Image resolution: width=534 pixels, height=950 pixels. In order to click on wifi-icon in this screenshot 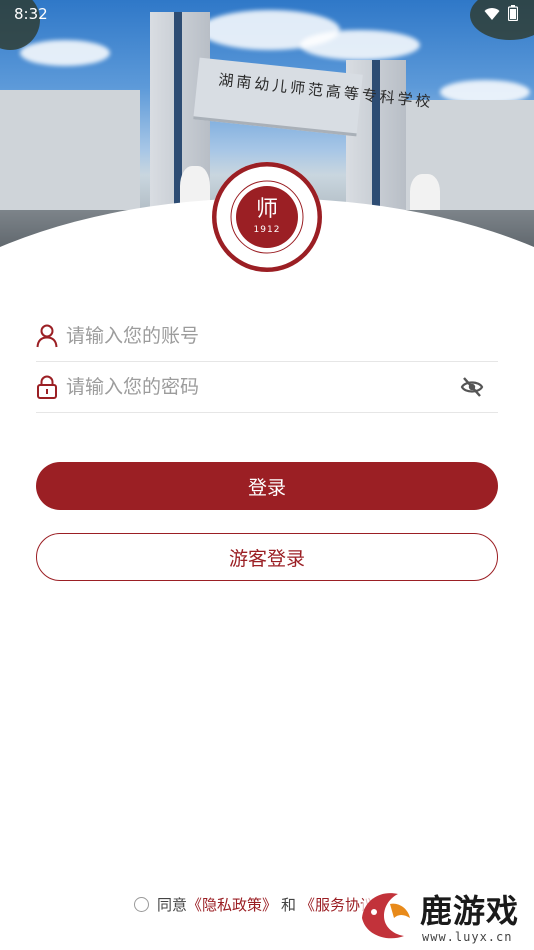, I will do `click(492, 15)`.